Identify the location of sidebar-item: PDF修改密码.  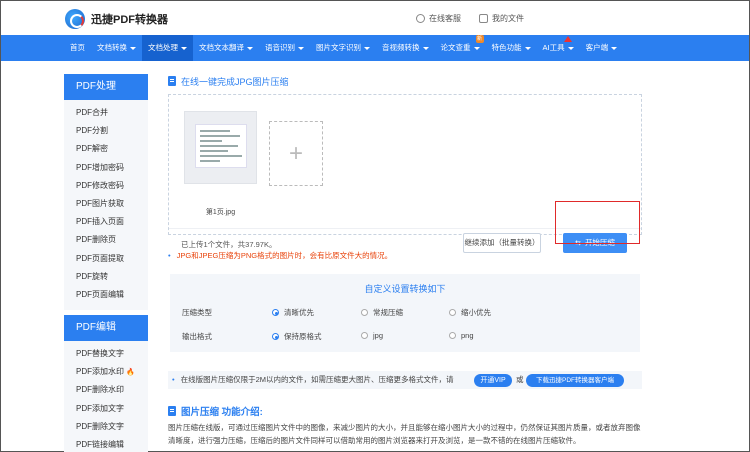
(106, 185).